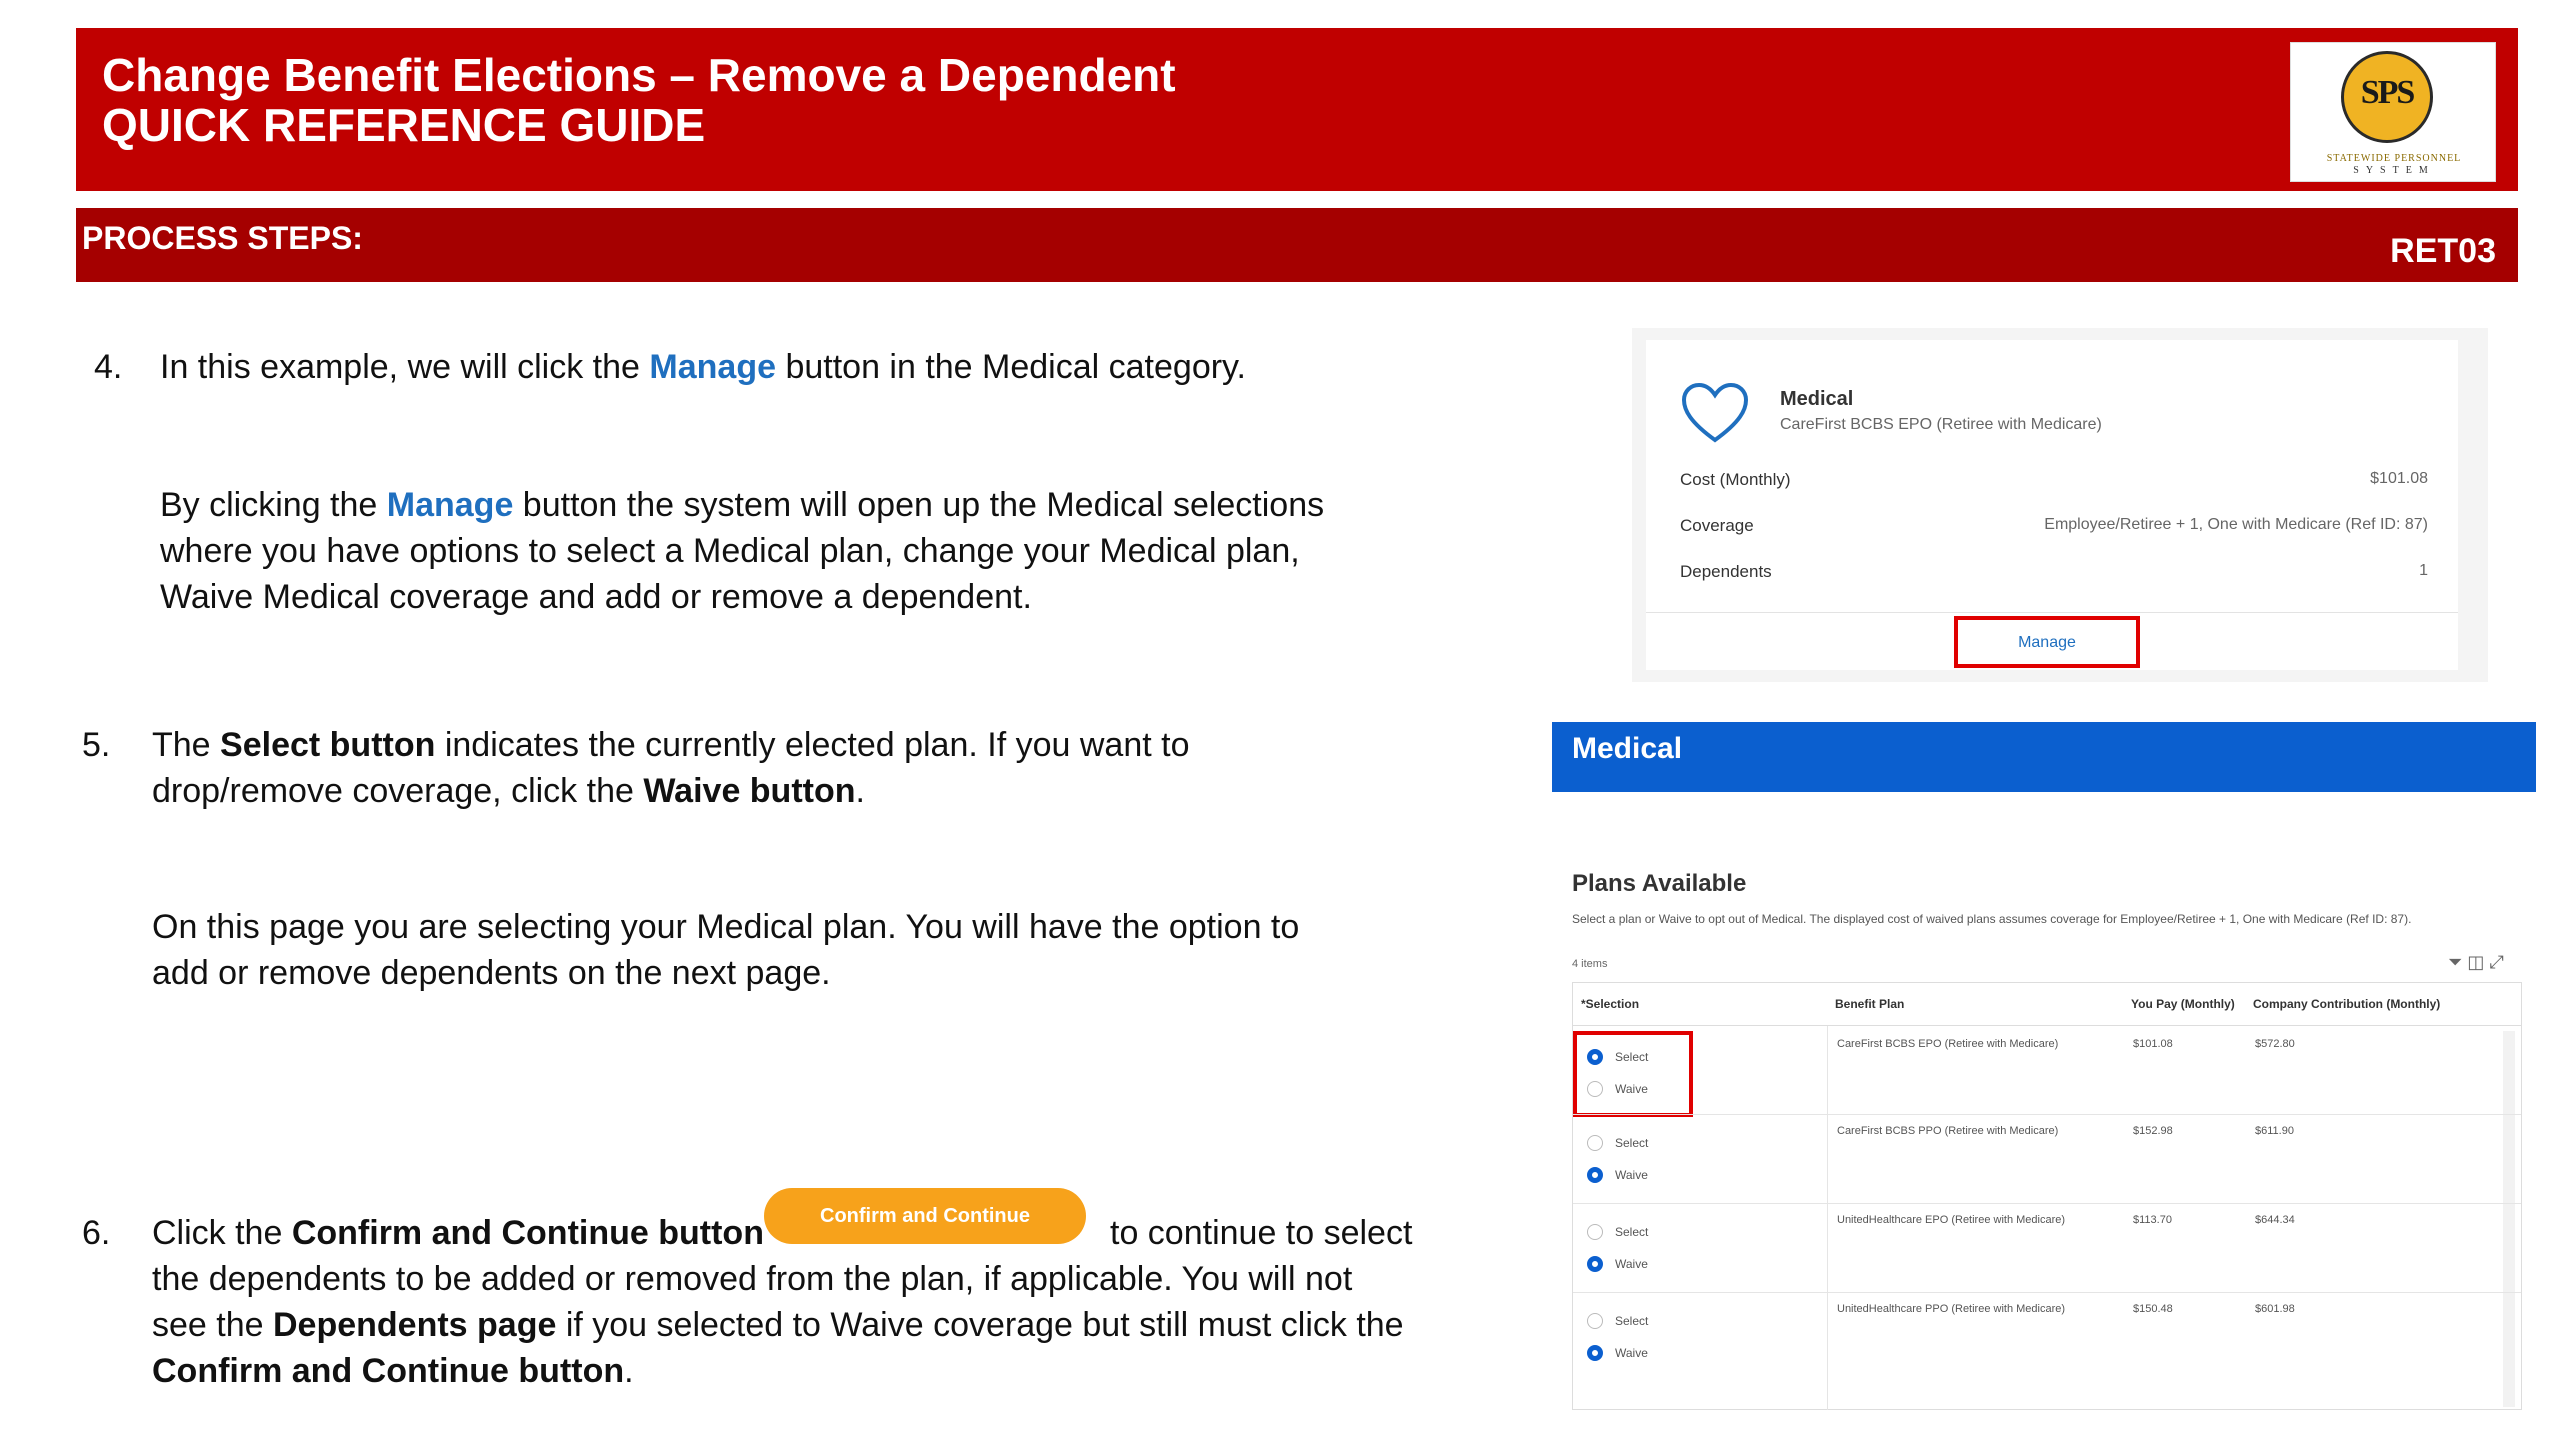  What do you see at coordinates (1633, 1074) in the screenshot?
I see `selection-highlight-box` at bounding box center [1633, 1074].